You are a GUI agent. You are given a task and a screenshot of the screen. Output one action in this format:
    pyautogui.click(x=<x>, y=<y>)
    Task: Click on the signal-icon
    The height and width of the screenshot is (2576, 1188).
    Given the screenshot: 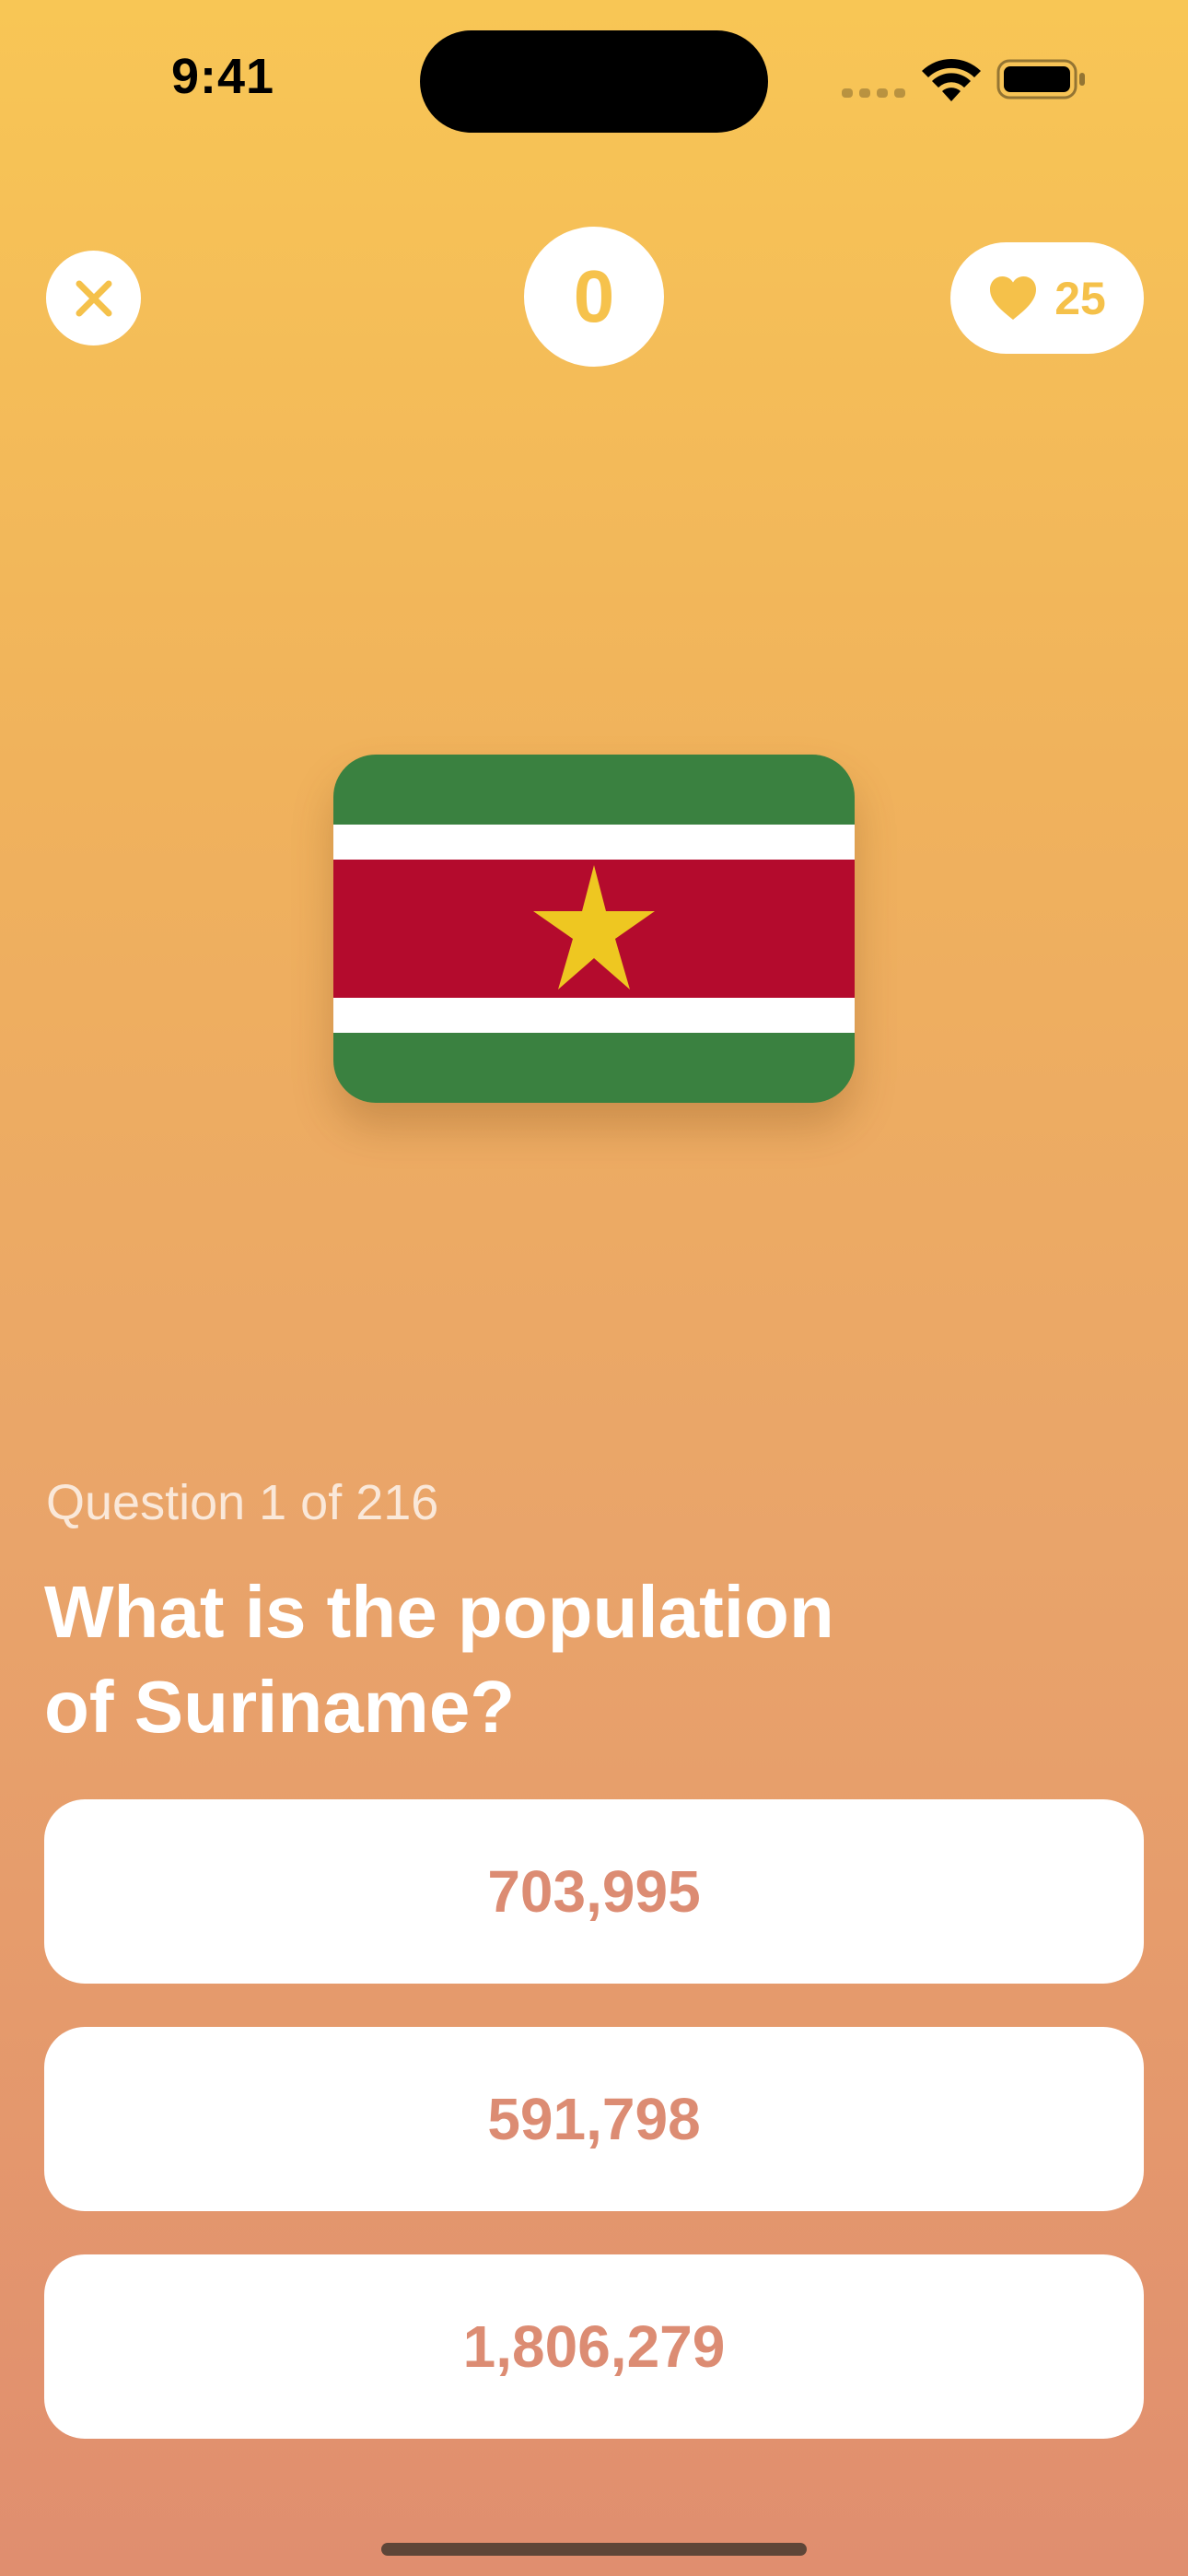 What is the action you would take?
    pyautogui.click(x=873, y=93)
    